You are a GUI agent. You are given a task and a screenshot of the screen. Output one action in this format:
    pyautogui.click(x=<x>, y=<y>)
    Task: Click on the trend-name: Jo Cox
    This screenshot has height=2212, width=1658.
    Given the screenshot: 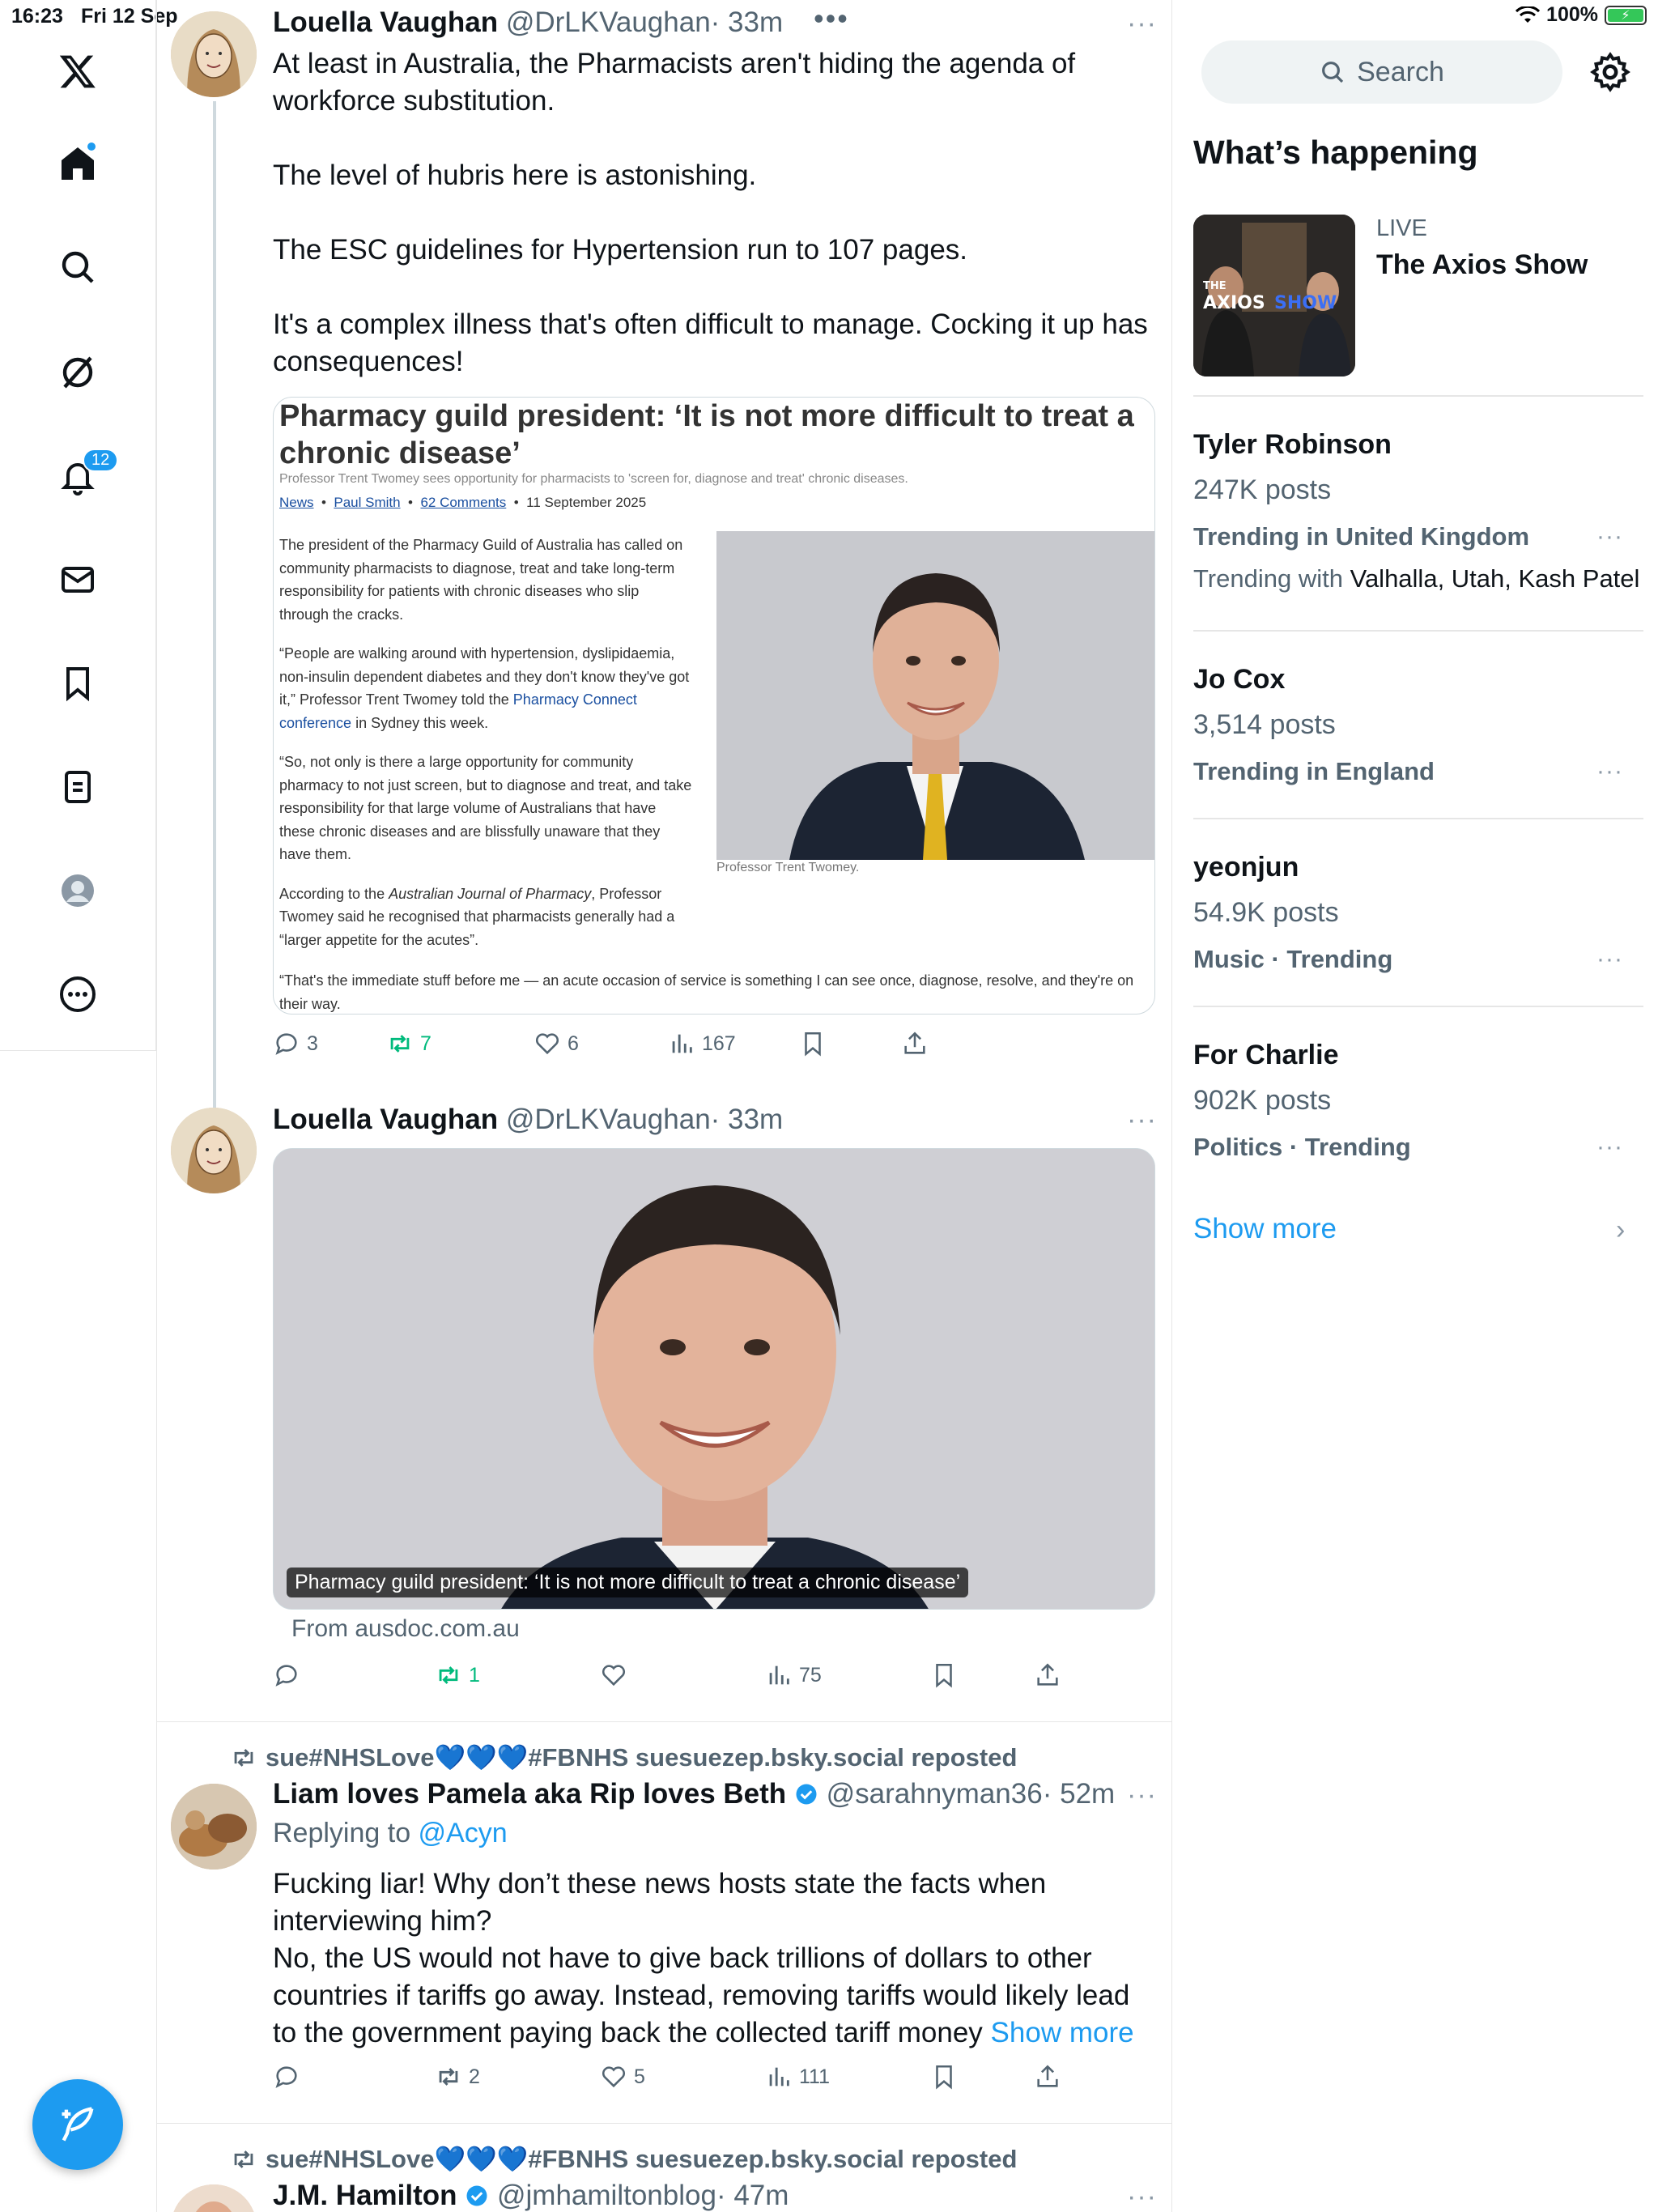 What is the action you would take?
    pyautogui.click(x=1239, y=680)
    